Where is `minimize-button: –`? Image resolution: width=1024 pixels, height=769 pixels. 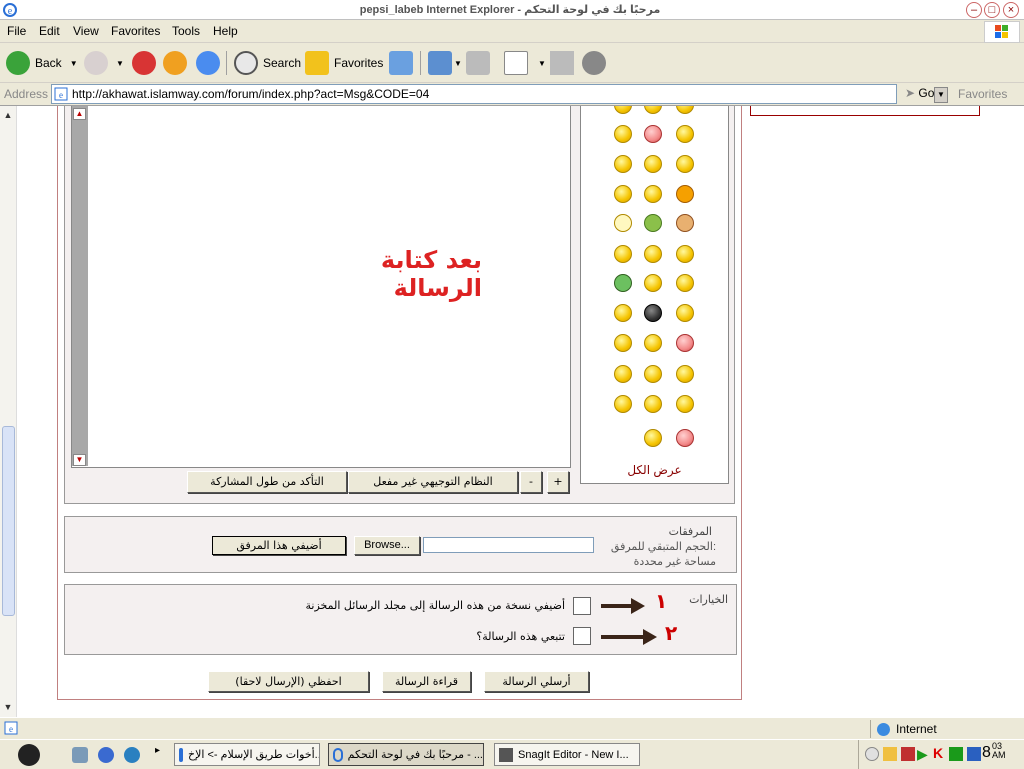 minimize-button: – is located at coordinates (974, 10).